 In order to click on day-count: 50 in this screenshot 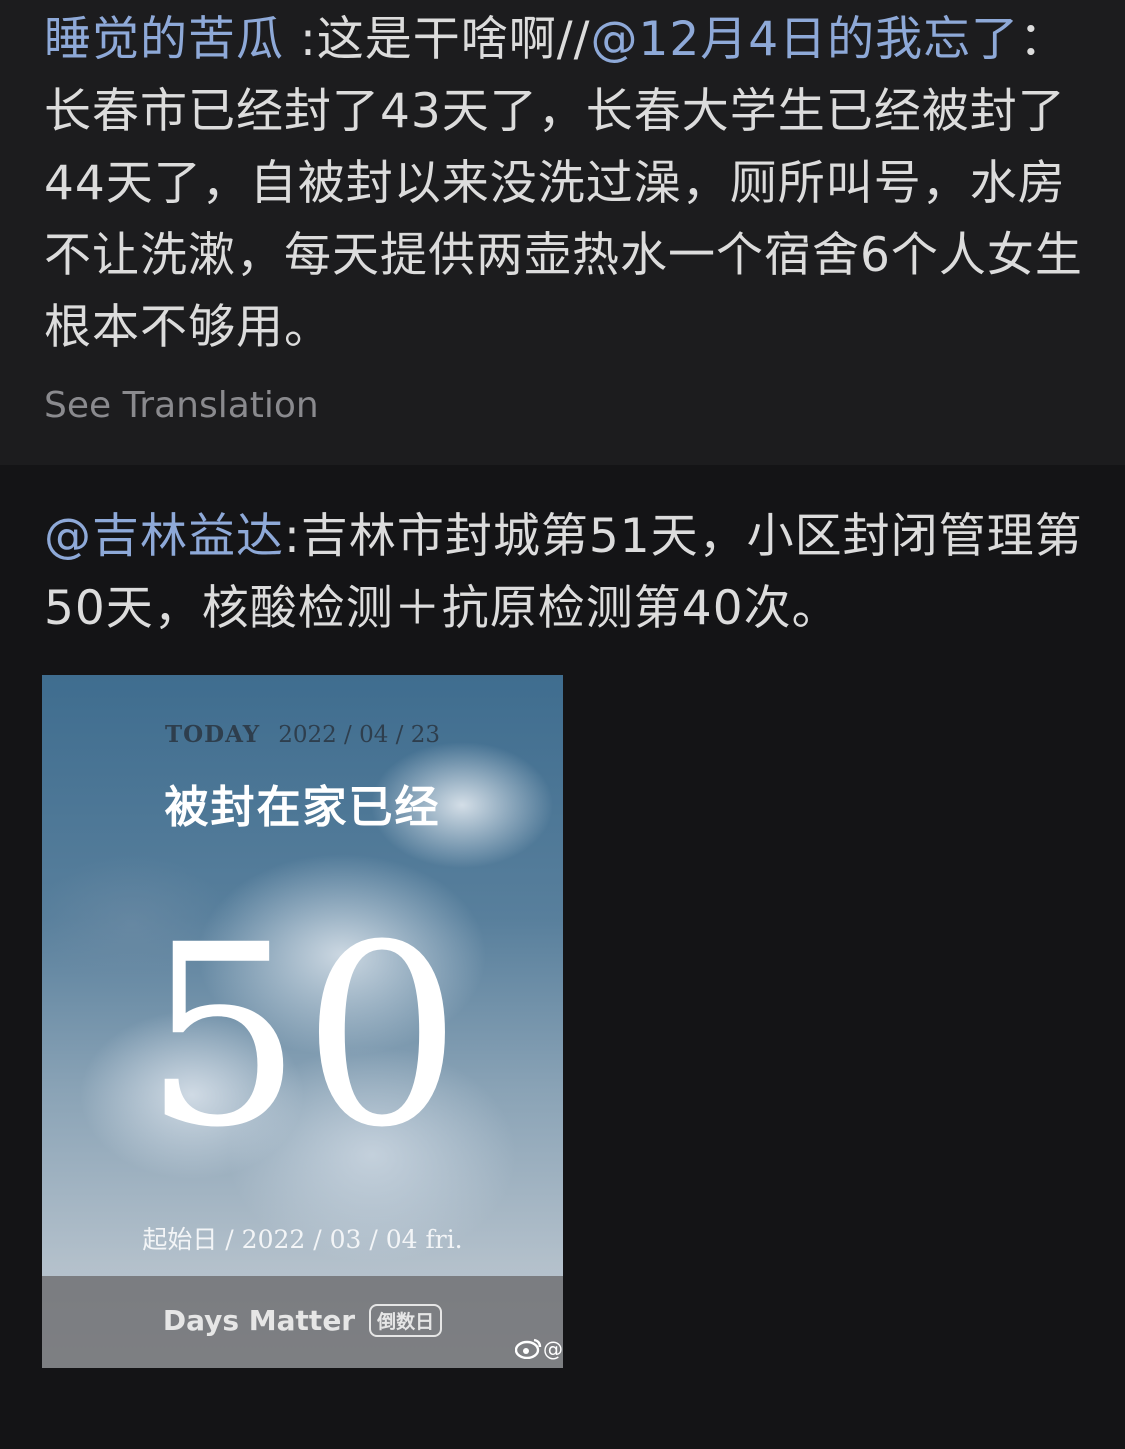, I will do `click(302, 1036)`.